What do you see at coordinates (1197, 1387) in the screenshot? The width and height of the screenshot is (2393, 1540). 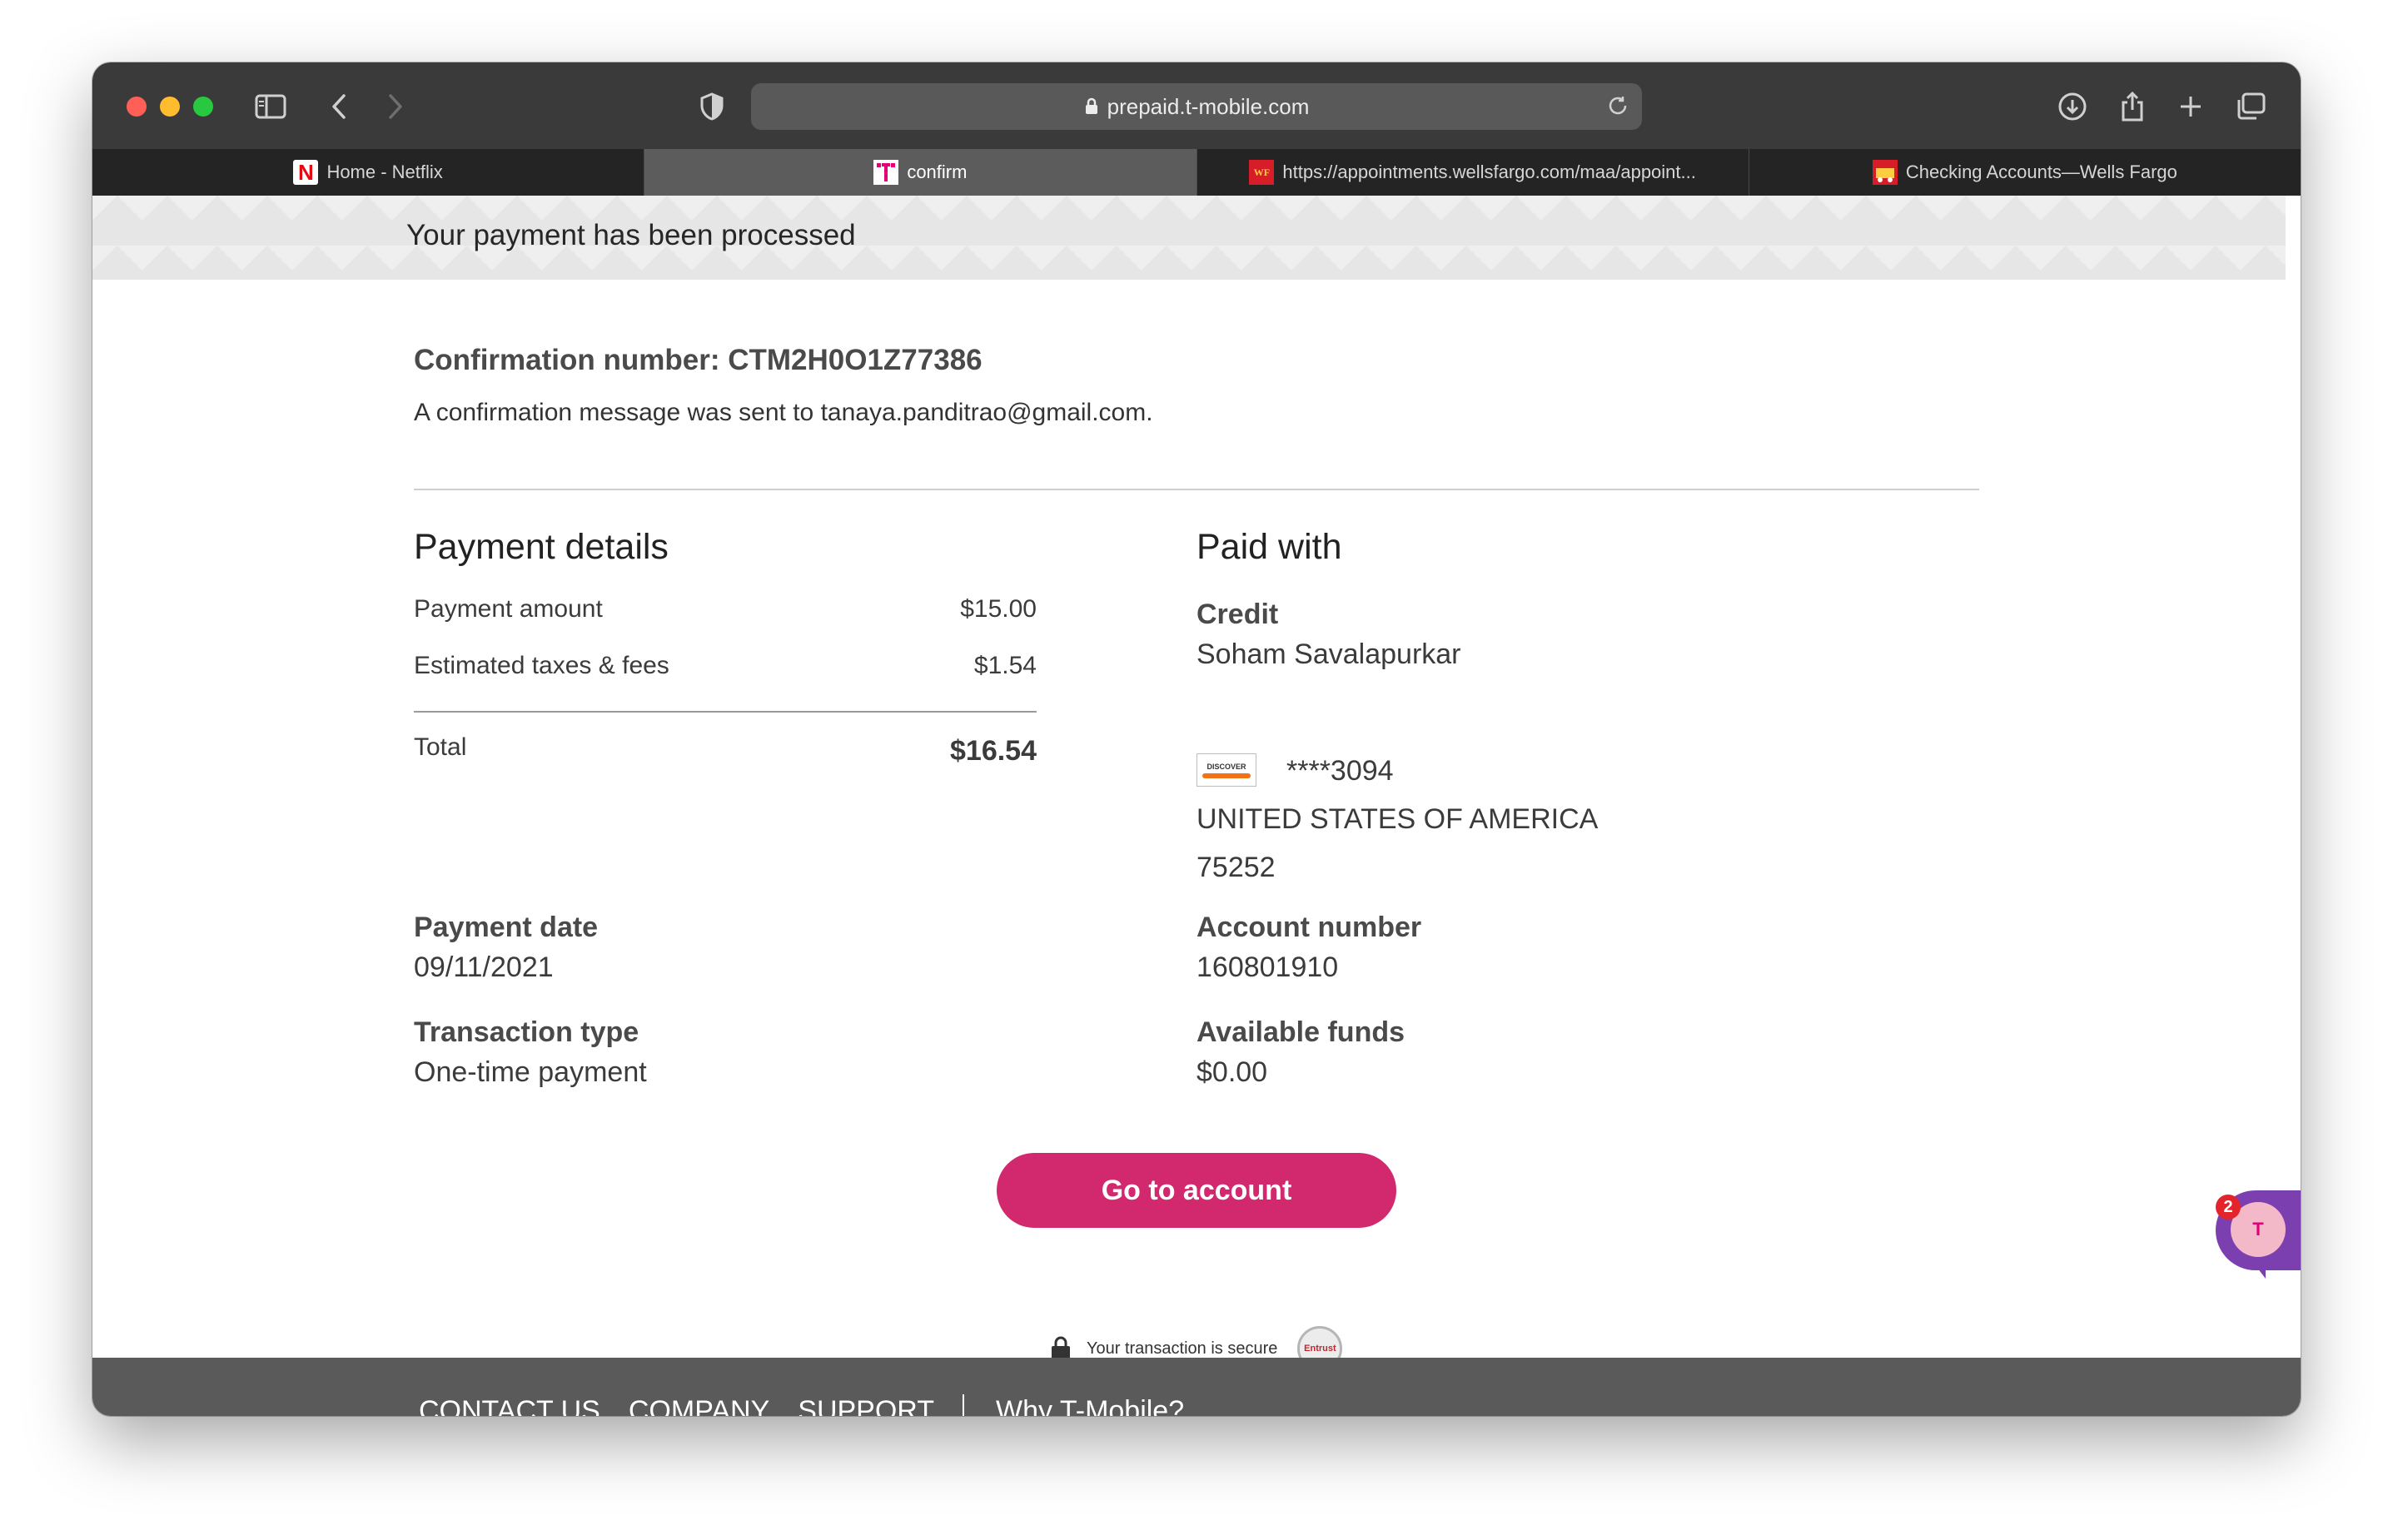 I see `page-footer: CONTACT US COMPANY SUPPORT Why T-Mobile?` at bounding box center [1197, 1387].